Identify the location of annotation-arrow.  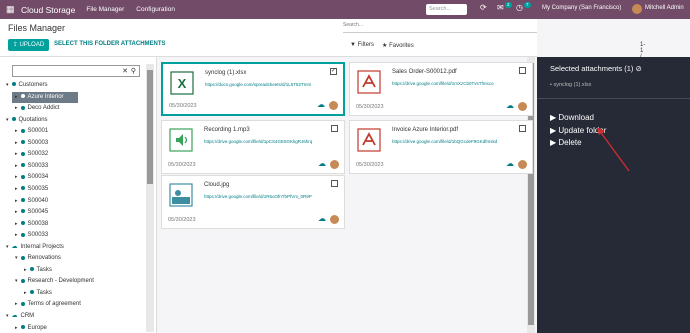
(613, 149).